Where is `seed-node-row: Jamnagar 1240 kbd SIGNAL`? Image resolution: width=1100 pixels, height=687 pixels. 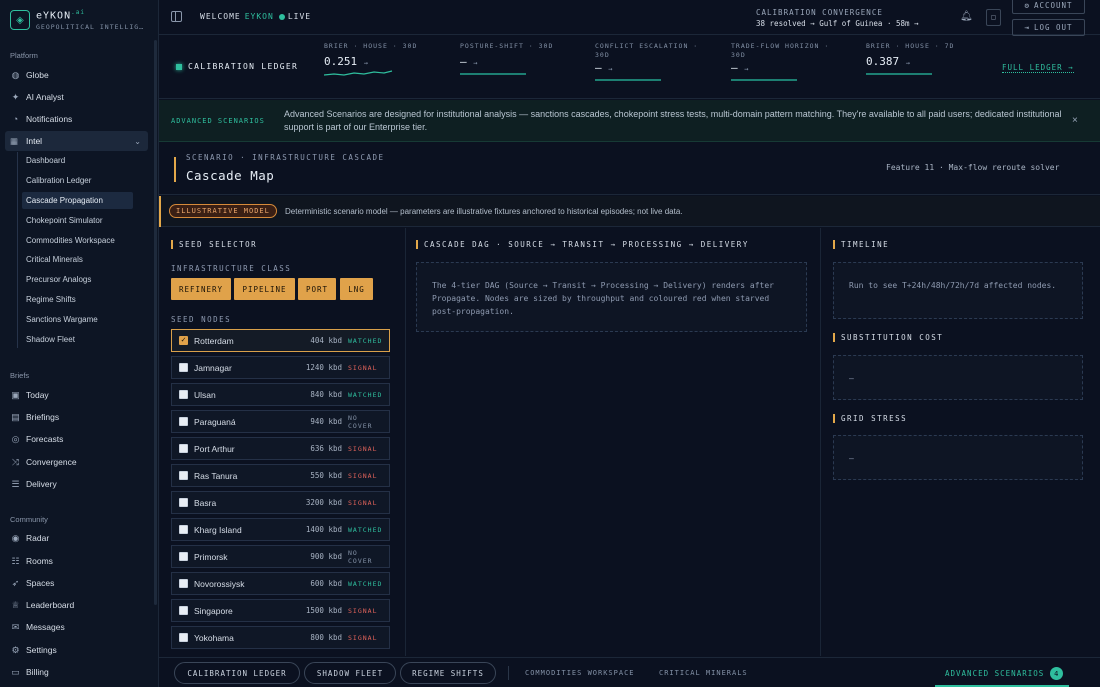
seed-node-row: Jamnagar 1240 kbd SIGNAL is located at coordinates (280, 367).